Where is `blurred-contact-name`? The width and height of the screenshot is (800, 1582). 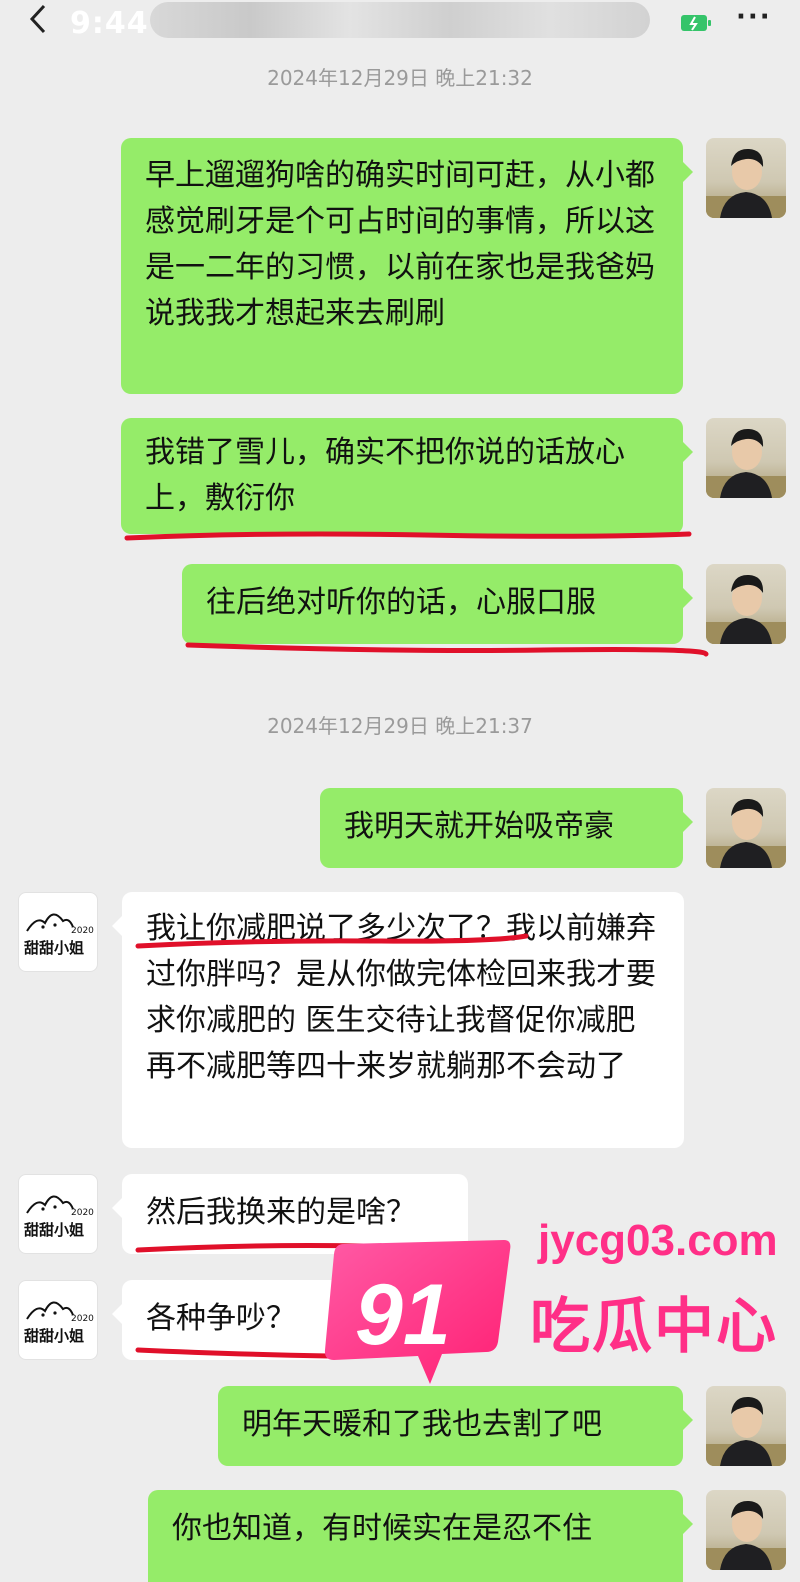
blurred-contact-name is located at coordinates (400, 20).